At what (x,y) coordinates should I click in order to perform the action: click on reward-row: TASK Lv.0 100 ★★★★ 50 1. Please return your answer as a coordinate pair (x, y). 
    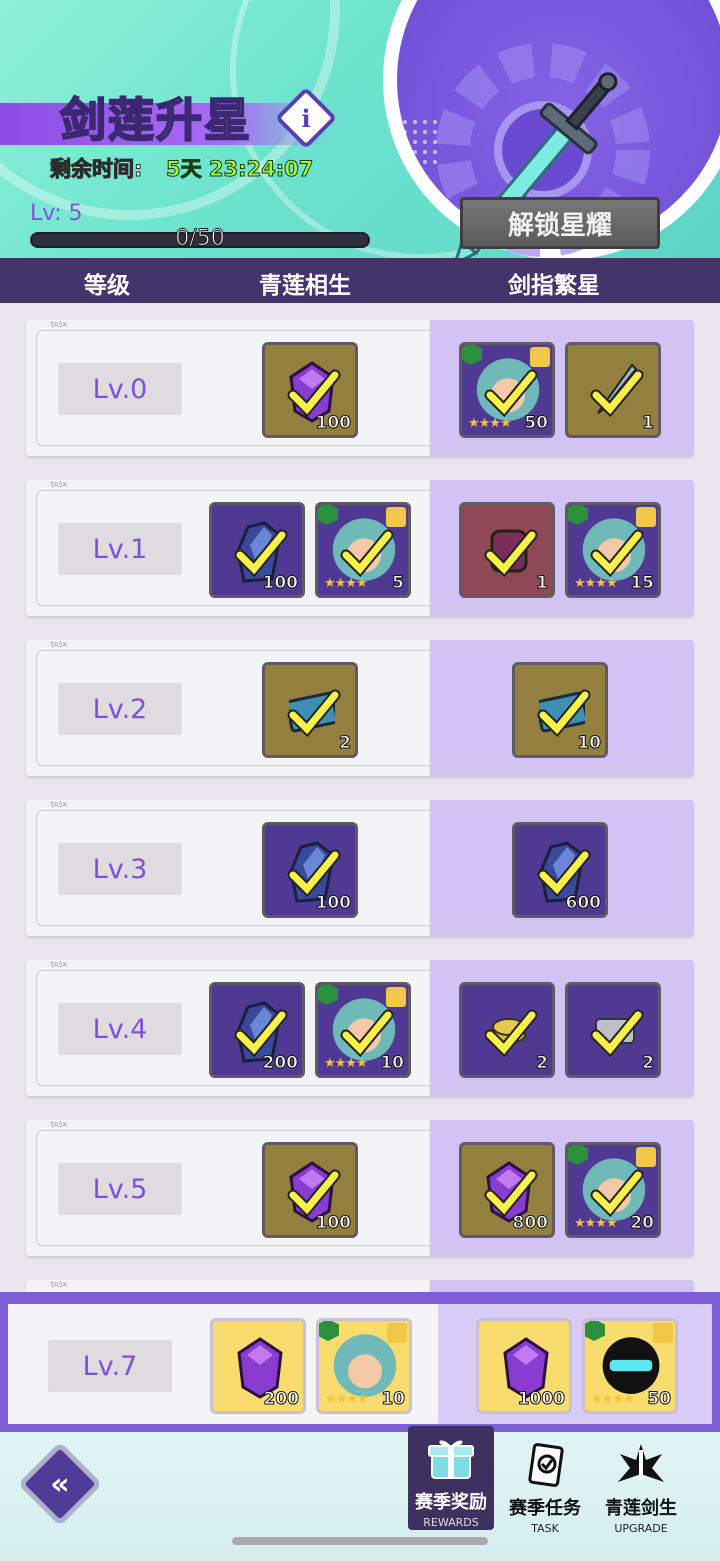
    Looking at the image, I should click on (360, 388).